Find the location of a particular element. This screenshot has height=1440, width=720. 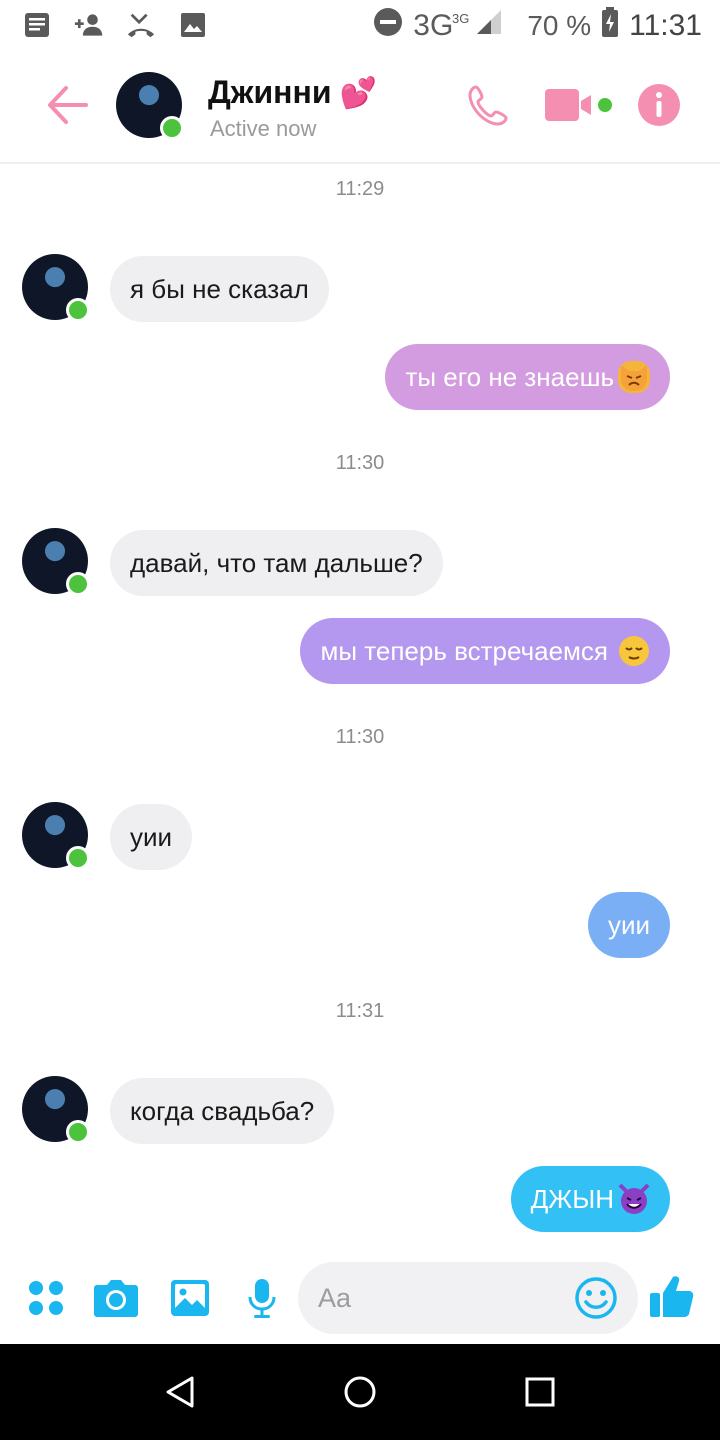

message-text: ты его не знаешь is located at coordinates (509, 376).